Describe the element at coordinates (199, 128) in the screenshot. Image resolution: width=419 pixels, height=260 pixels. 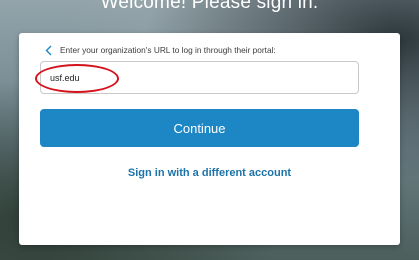
I see `continue-button: Continue` at that location.